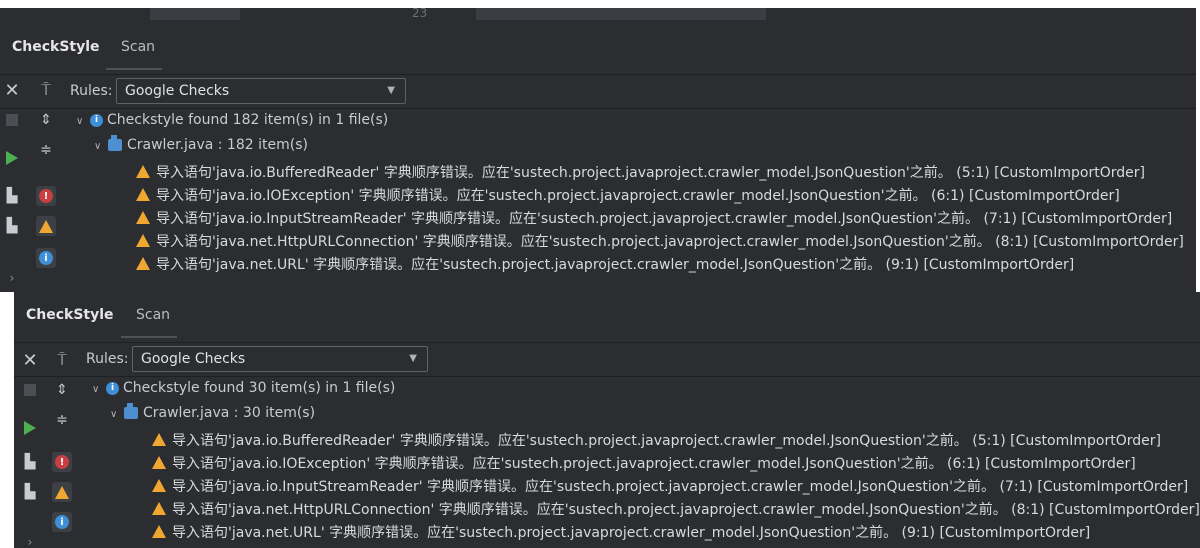 The image size is (1200, 548). What do you see at coordinates (229, 413) in the screenshot?
I see `file-text: Crawler.java : 30 item(s)` at bounding box center [229, 413].